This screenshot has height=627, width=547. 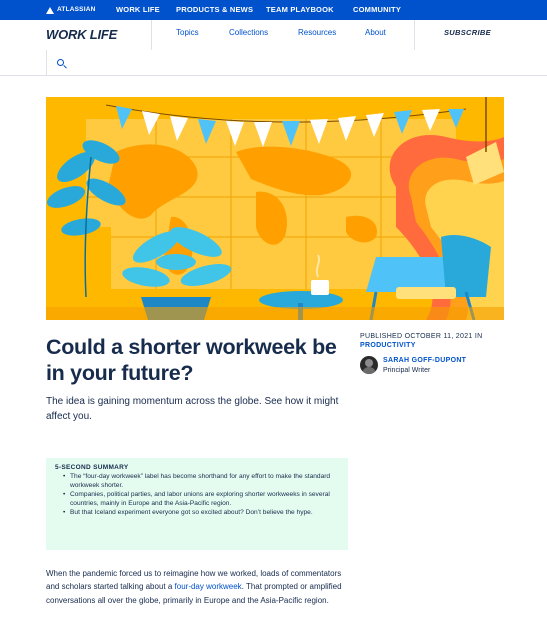 What do you see at coordinates (60, 62) in the screenshot?
I see `search-icon` at bounding box center [60, 62].